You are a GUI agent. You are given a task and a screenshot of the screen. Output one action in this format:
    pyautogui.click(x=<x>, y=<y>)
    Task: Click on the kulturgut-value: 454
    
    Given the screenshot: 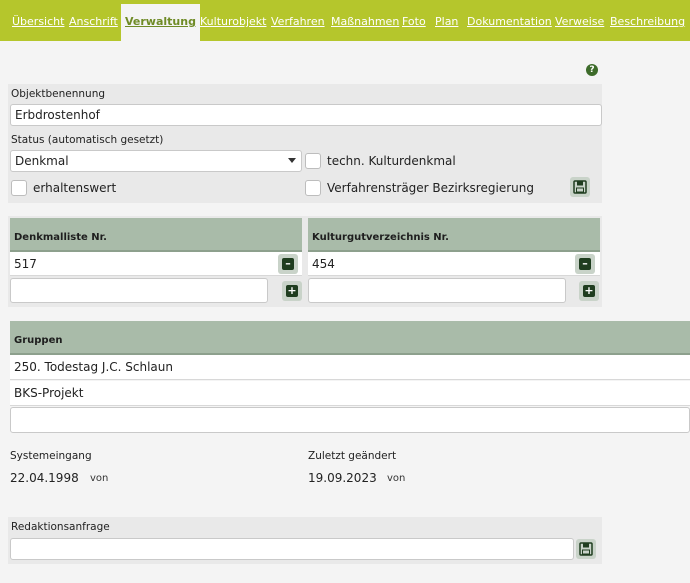 What is the action you would take?
    pyautogui.click(x=454, y=264)
    